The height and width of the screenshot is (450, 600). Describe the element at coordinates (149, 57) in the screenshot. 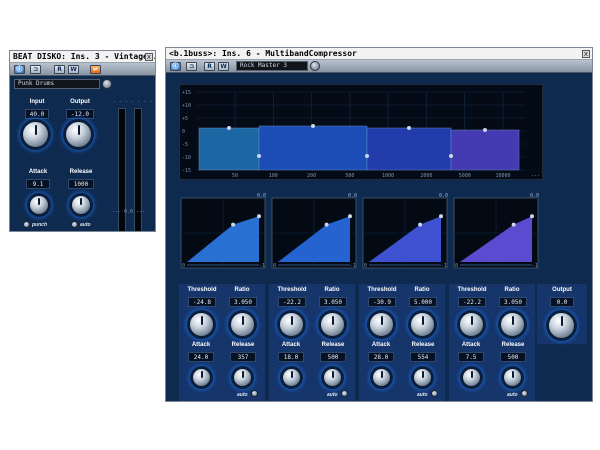

I see `vintage-close-button: x` at that location.